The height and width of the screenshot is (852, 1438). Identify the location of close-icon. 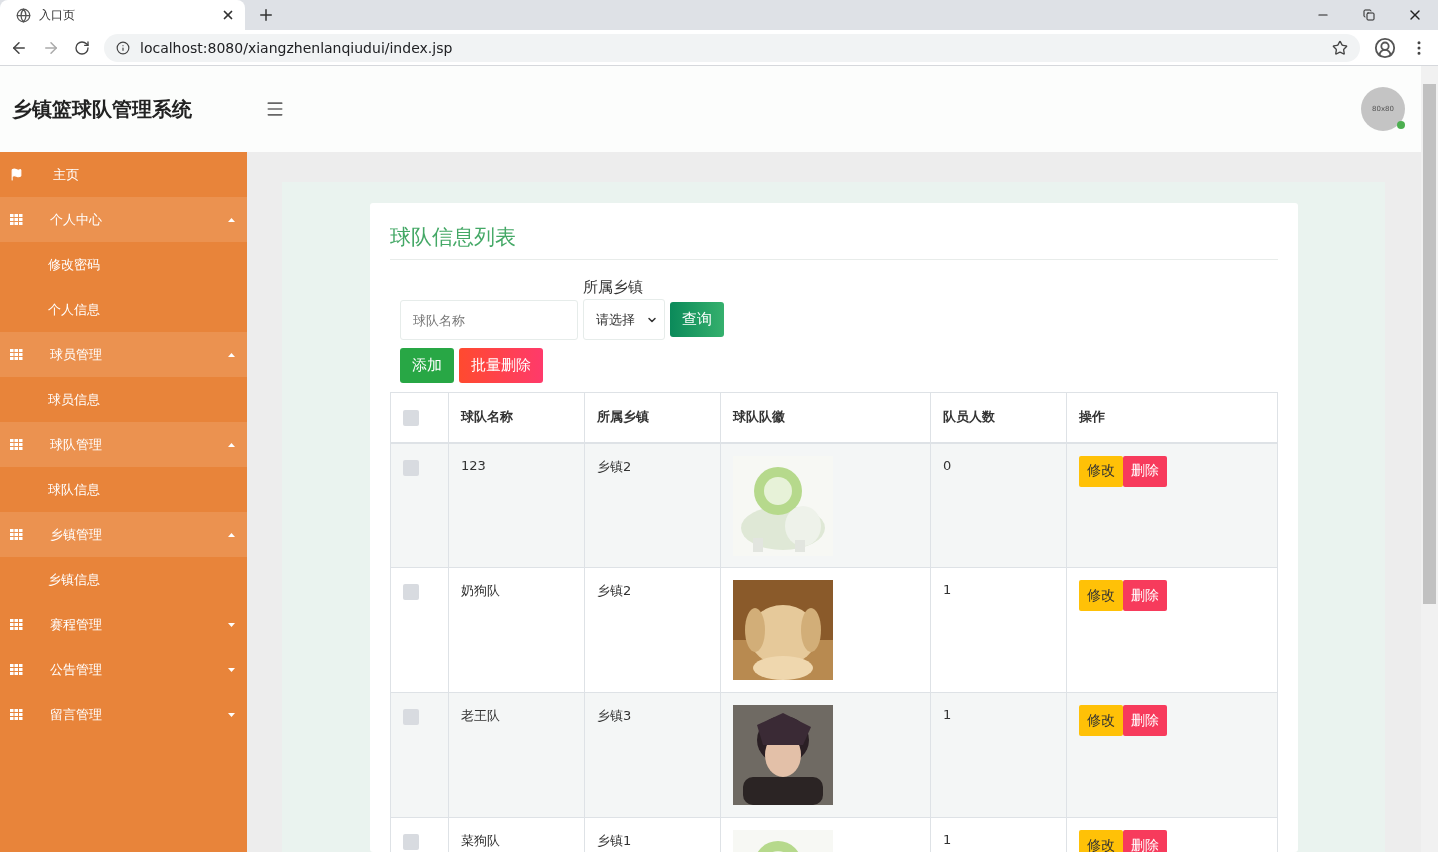
(228, 15).